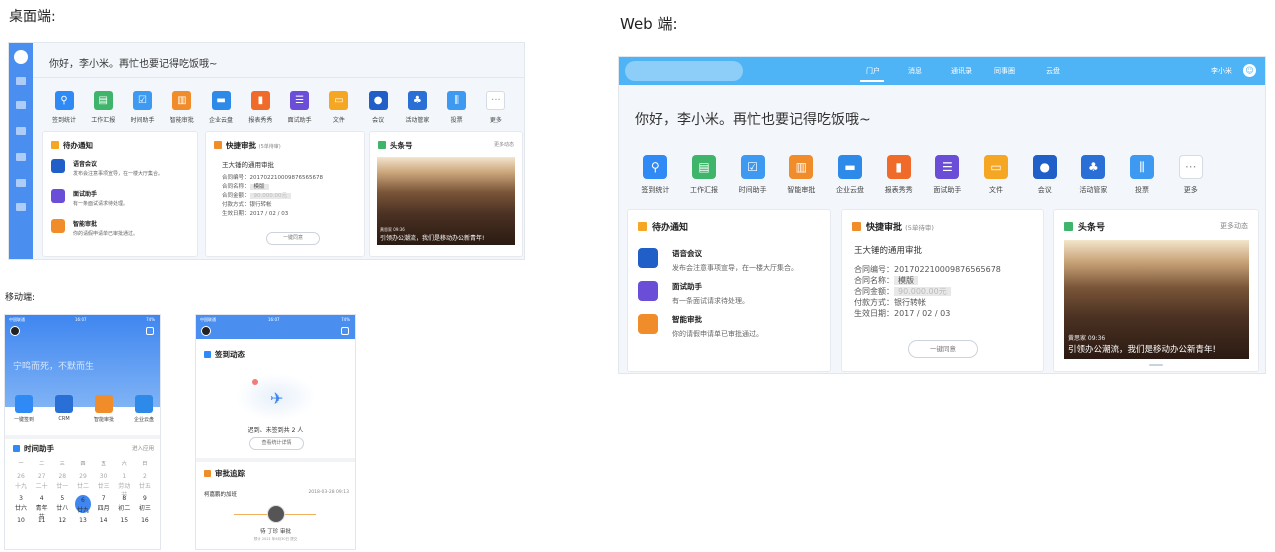 The height and width of the screenshot is (552, 1275). Describe the element at coordinates (182, 100) in the screenshot. I see `approval-doc-icon: ▥` at that location.